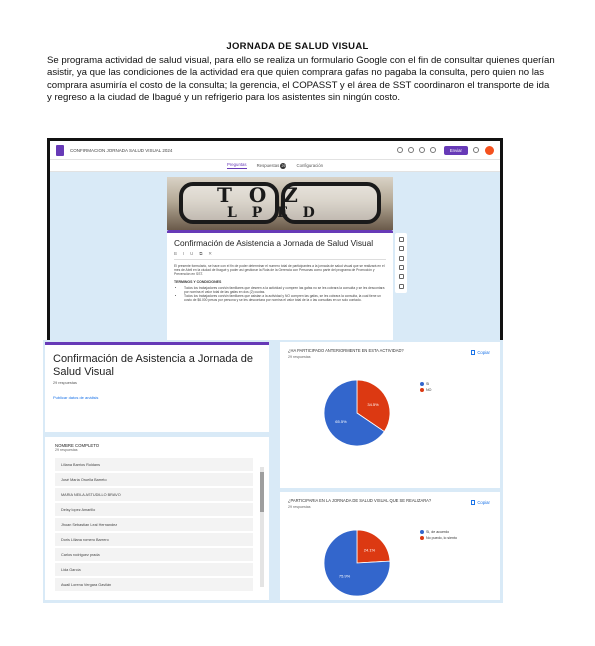  What do you see at coordinates (154, 465) in the screenshot?
I see `list-item: Liliana Barrios Roldans` at bounding box center [154, 465].